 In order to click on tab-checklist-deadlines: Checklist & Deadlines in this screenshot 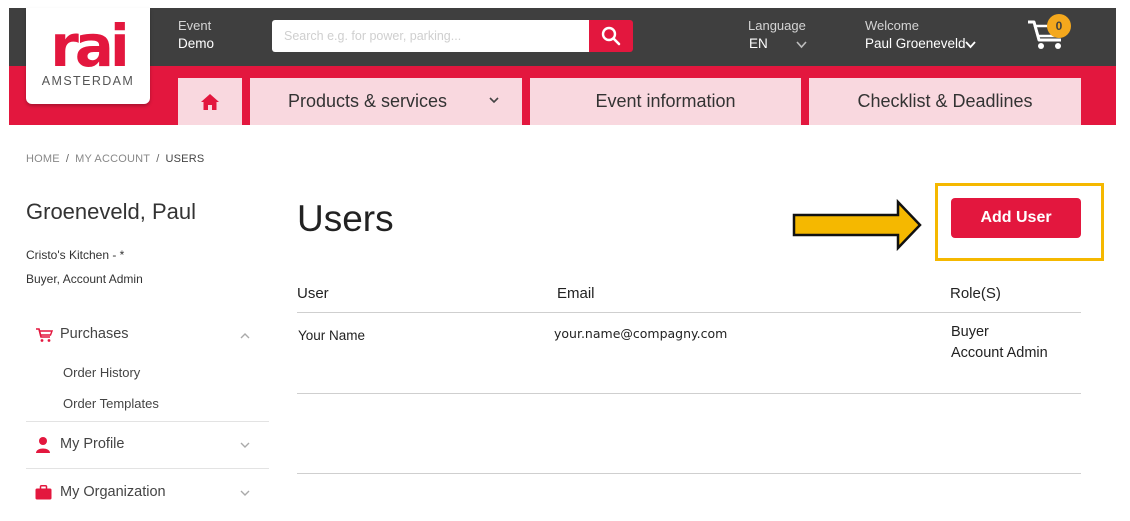, I will do `click(945, 101)`.